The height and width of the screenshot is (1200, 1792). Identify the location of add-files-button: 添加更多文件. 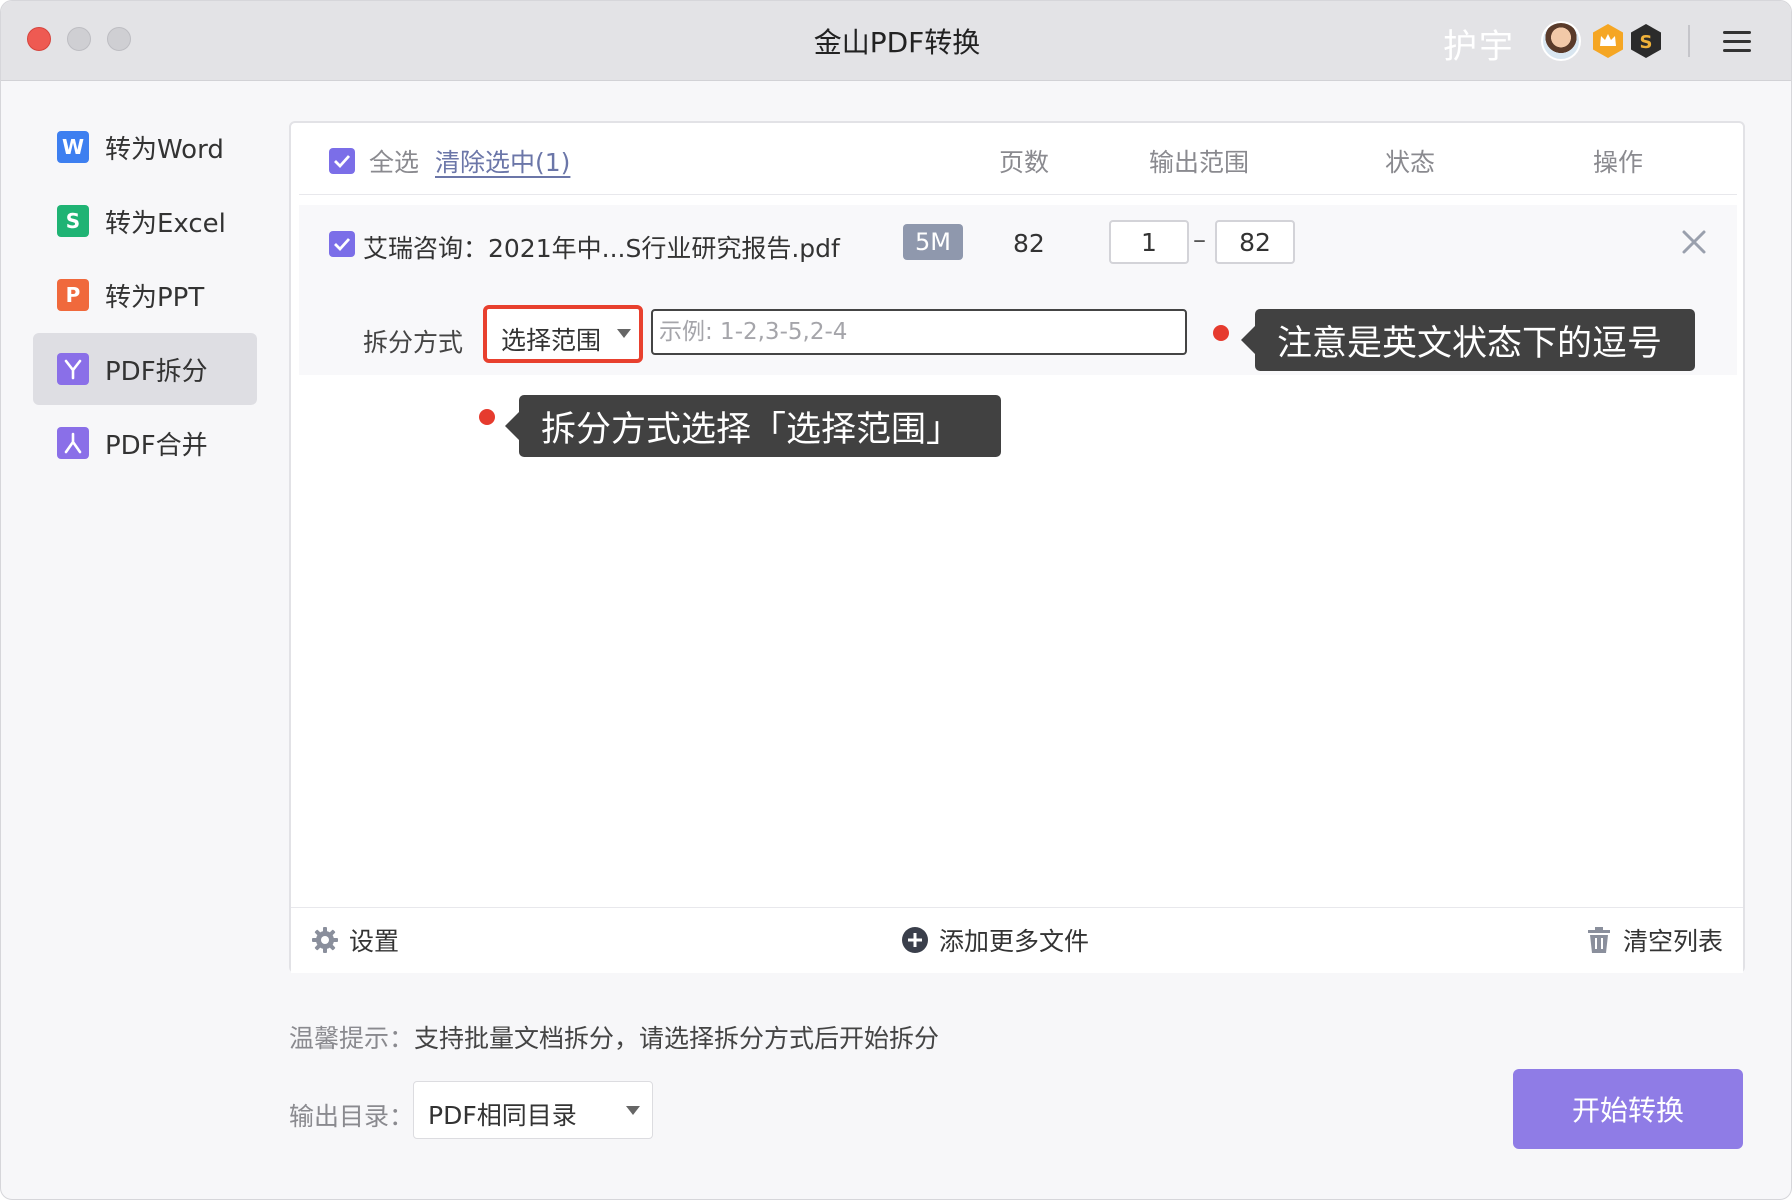
(995, 940).